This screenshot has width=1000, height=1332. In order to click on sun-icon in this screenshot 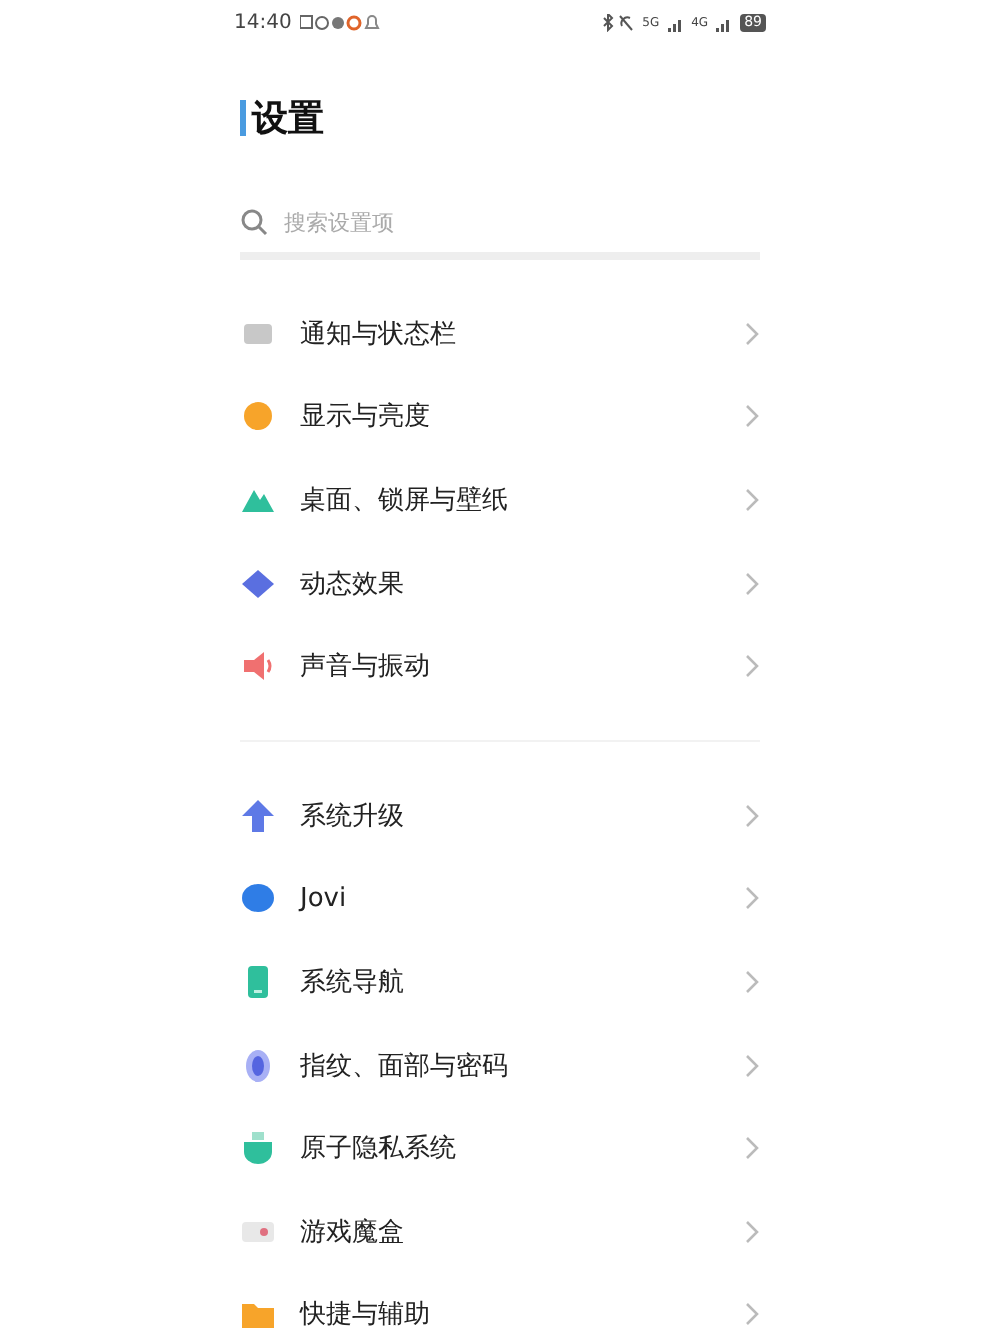, I will do `click(258, 416)`.